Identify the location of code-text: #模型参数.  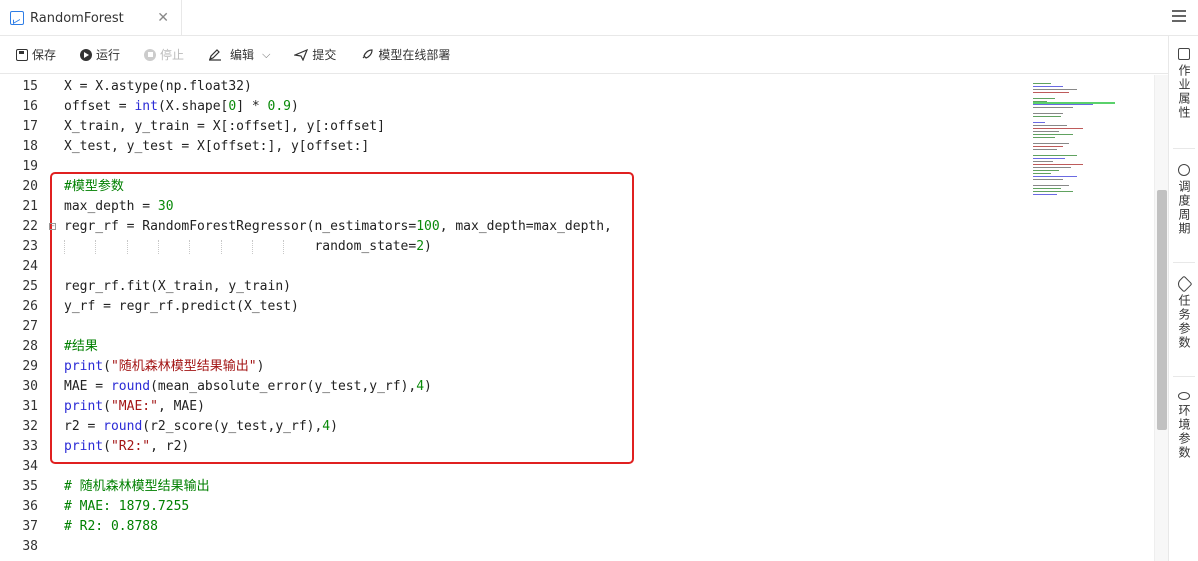
(94, 187).